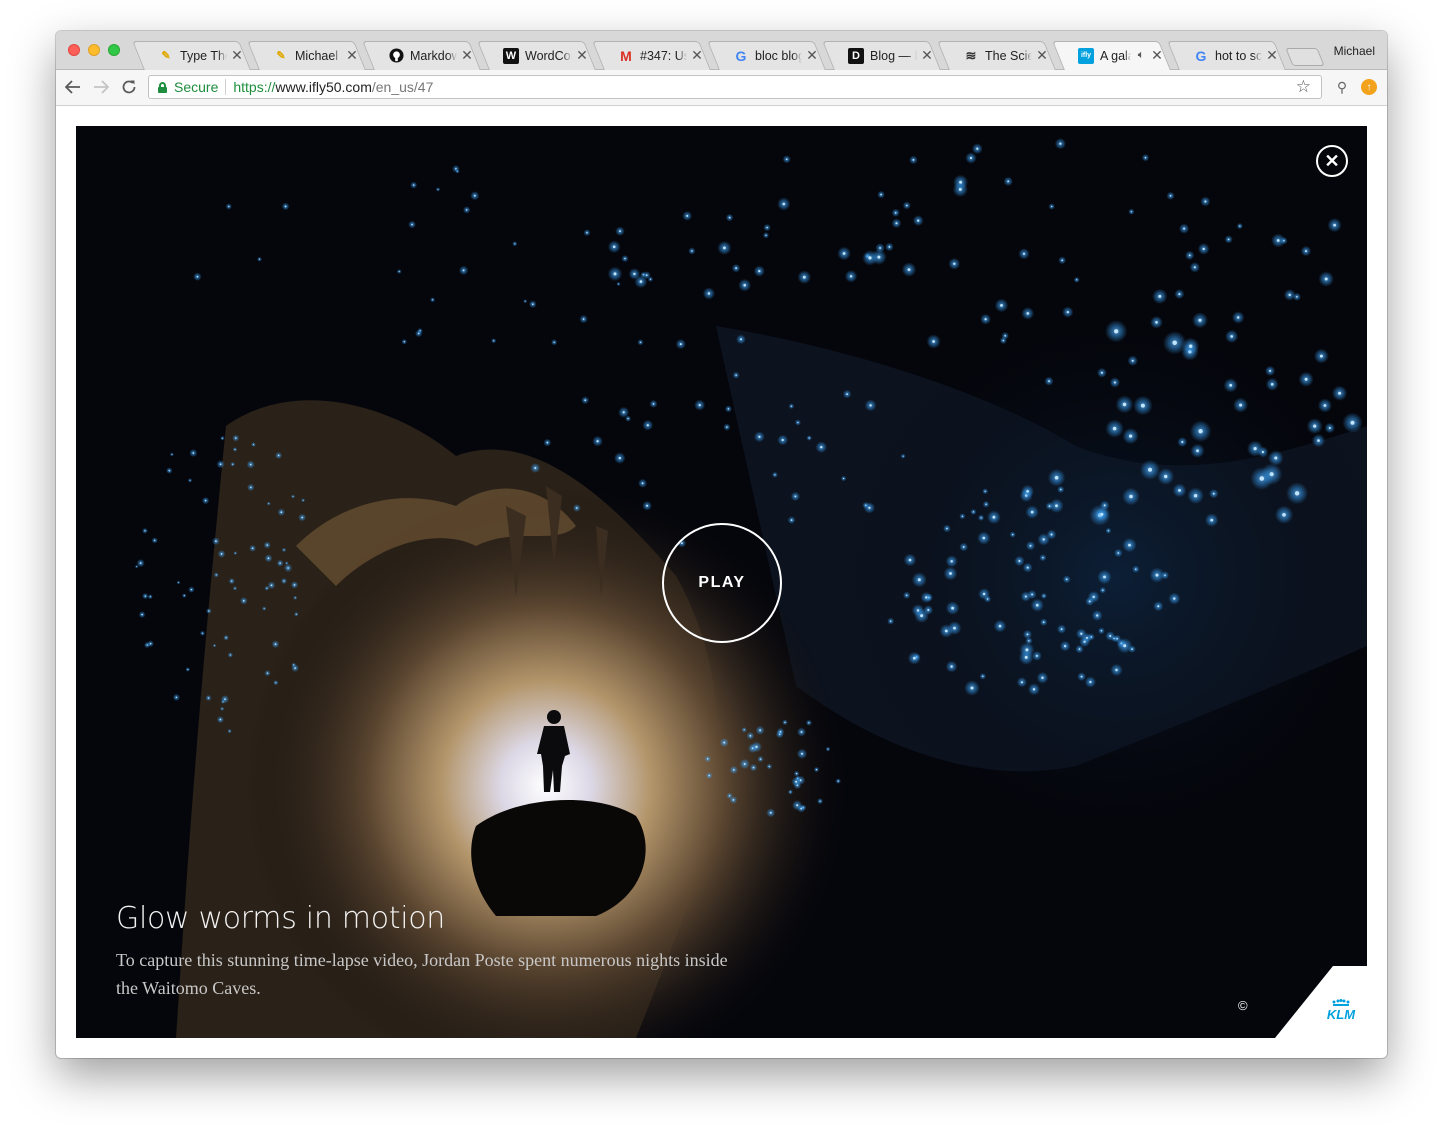  I want to click on layers-icon: ≋, so click(971, 55).